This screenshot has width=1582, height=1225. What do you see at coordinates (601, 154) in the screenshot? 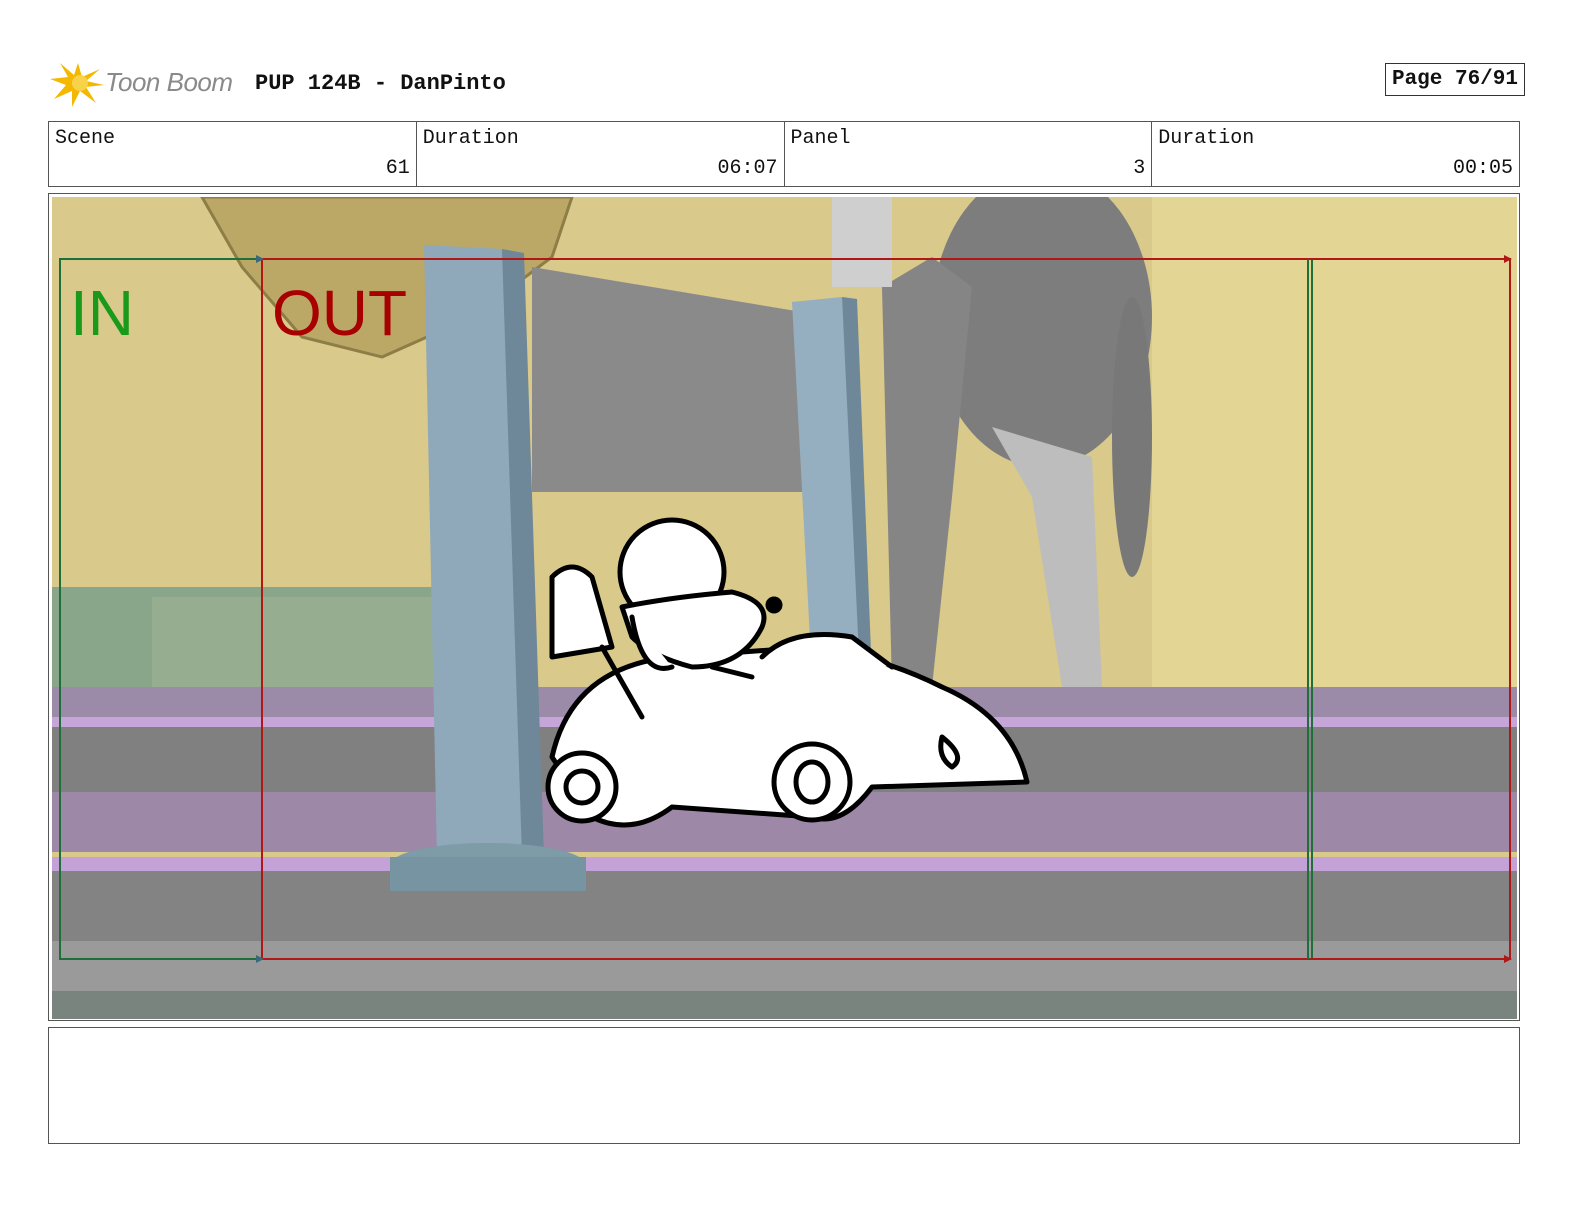
I see `scene-duration-cell: Duration 06:07` at bounding box center [601, 154].